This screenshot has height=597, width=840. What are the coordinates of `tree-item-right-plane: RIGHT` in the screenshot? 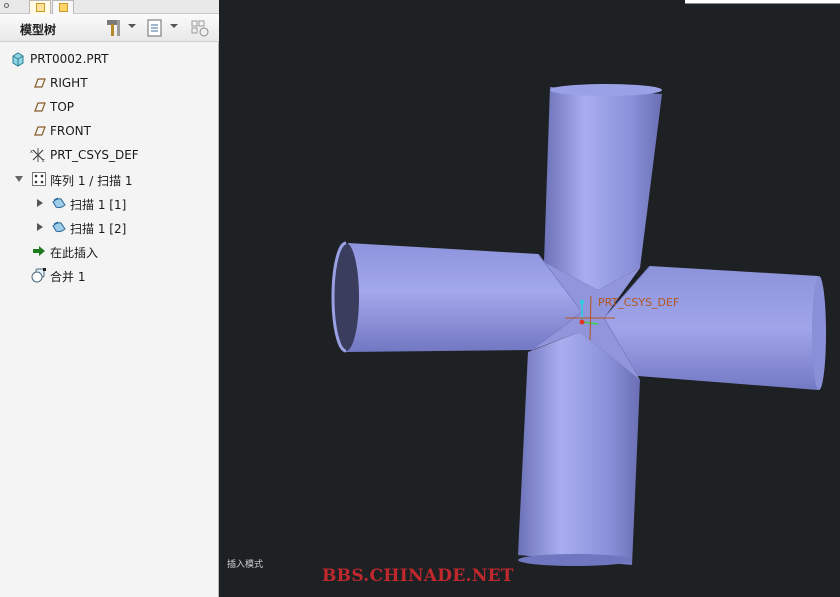 It's located at (109, 83).